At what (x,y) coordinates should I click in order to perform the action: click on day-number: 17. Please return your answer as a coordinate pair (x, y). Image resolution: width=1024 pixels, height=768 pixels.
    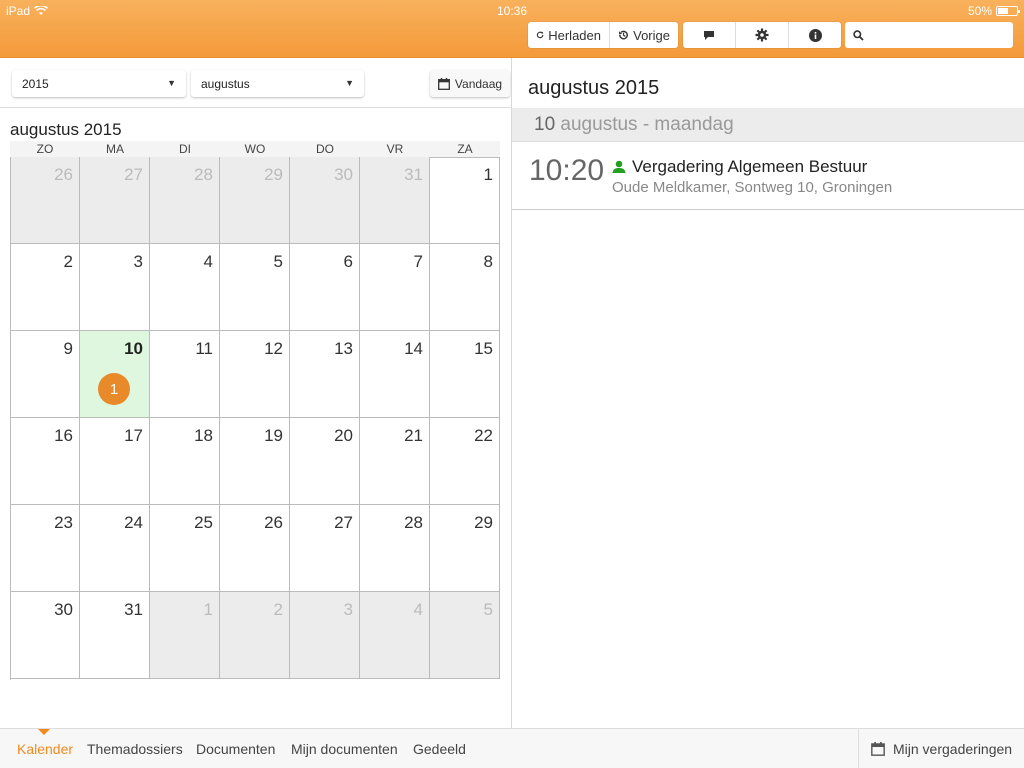
    Looking at the image, I should click on (133, 435).